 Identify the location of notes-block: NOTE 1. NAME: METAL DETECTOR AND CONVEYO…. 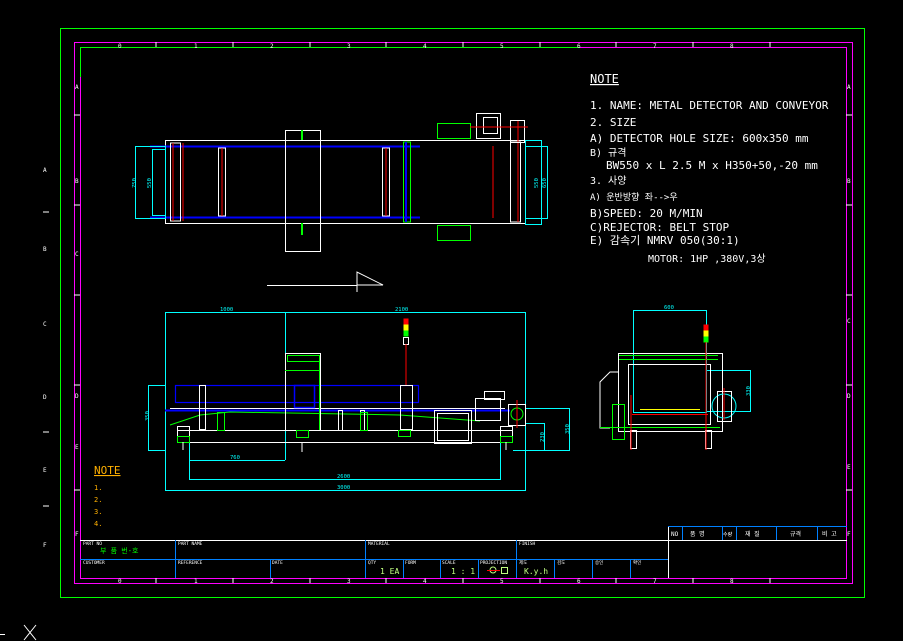
(709, 168).